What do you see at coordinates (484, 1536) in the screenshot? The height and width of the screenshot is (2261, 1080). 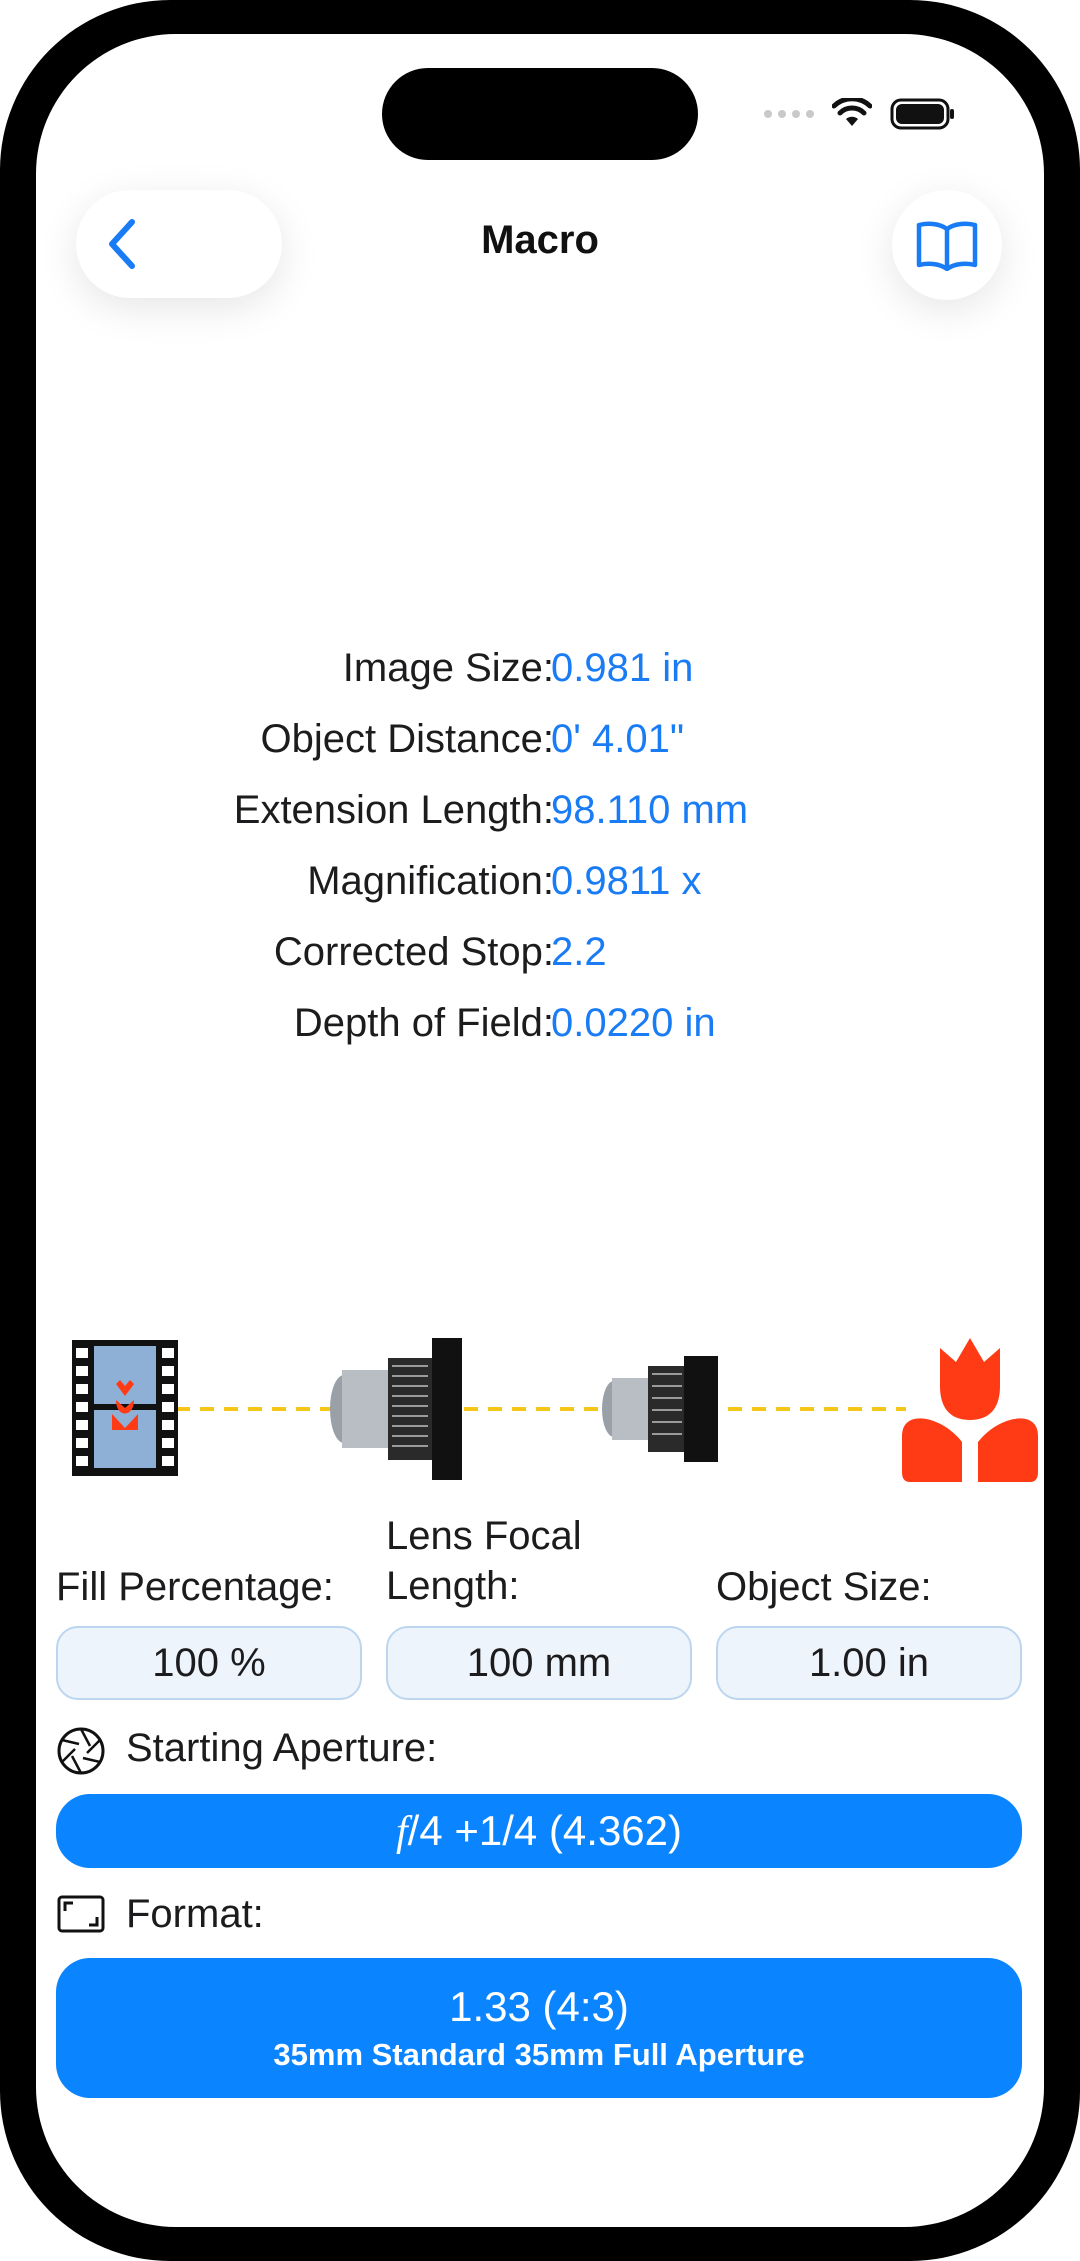 I see `lens-focal-length-label-line1: Lens Focal` at bounding box center [484, 1536].